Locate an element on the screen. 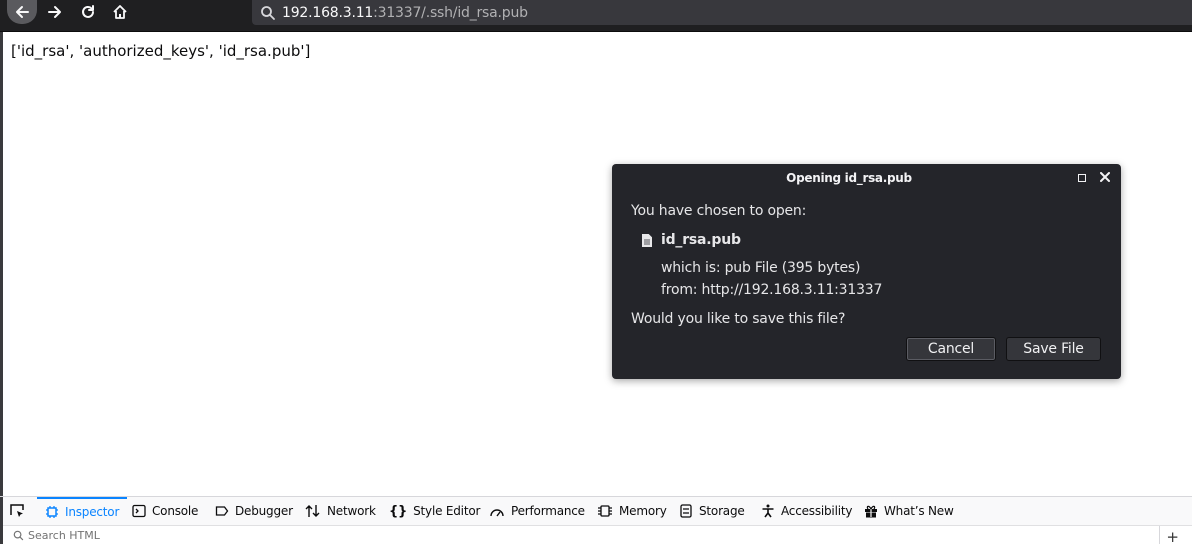 This screenshot has height=546, width=1192. element-picker-icon is located at coordinates (17, 511).